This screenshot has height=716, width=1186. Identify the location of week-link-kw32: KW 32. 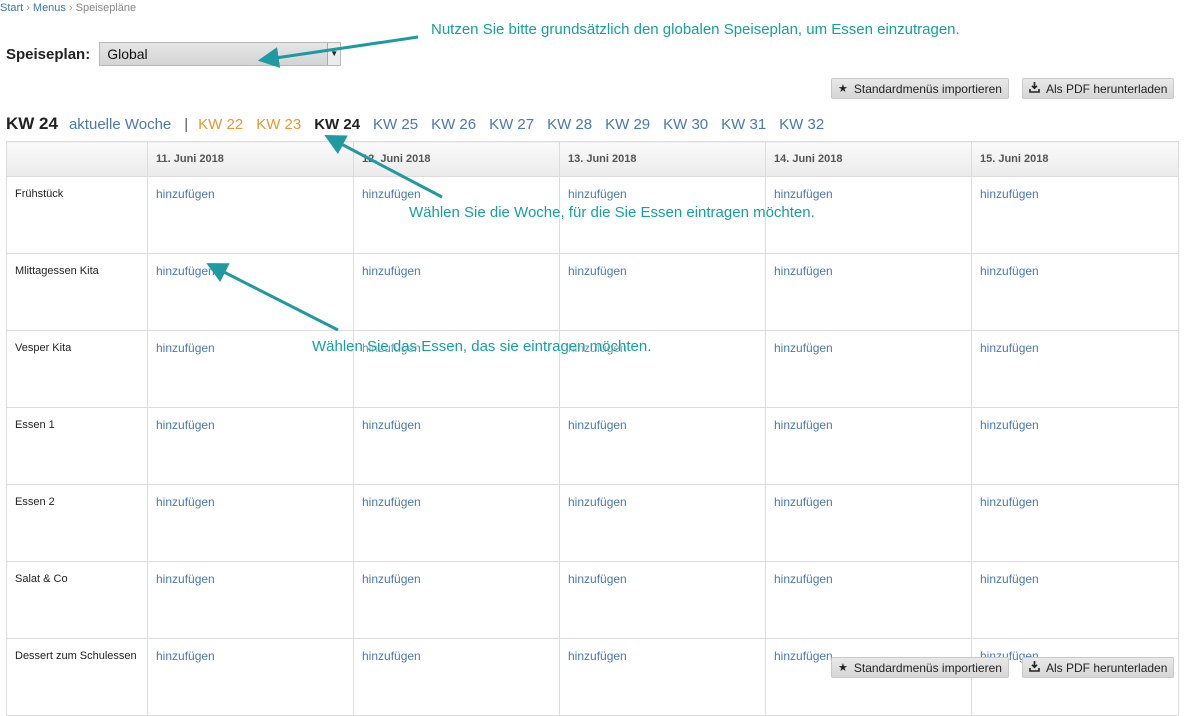
(801, 124).